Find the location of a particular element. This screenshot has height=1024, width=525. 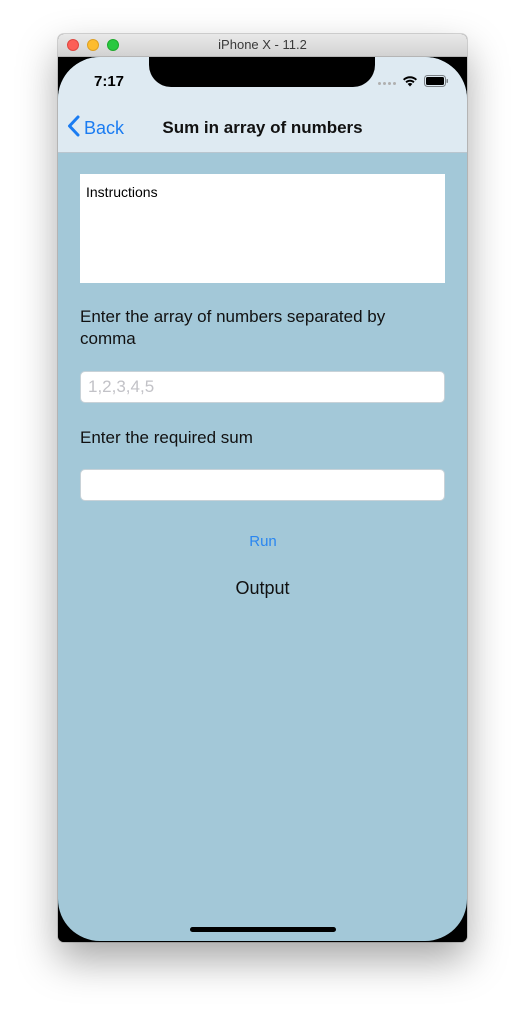

window-title: iPhone X - 11.2 is located at coordinates (262, 44).